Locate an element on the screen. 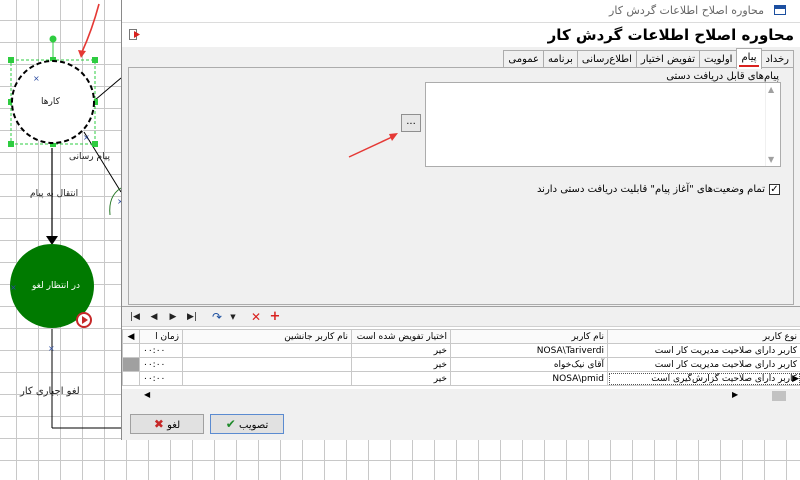 The width and height of the screenshot is (800, 480). annotation-arrow-icon is located at coordinates (393, 137).